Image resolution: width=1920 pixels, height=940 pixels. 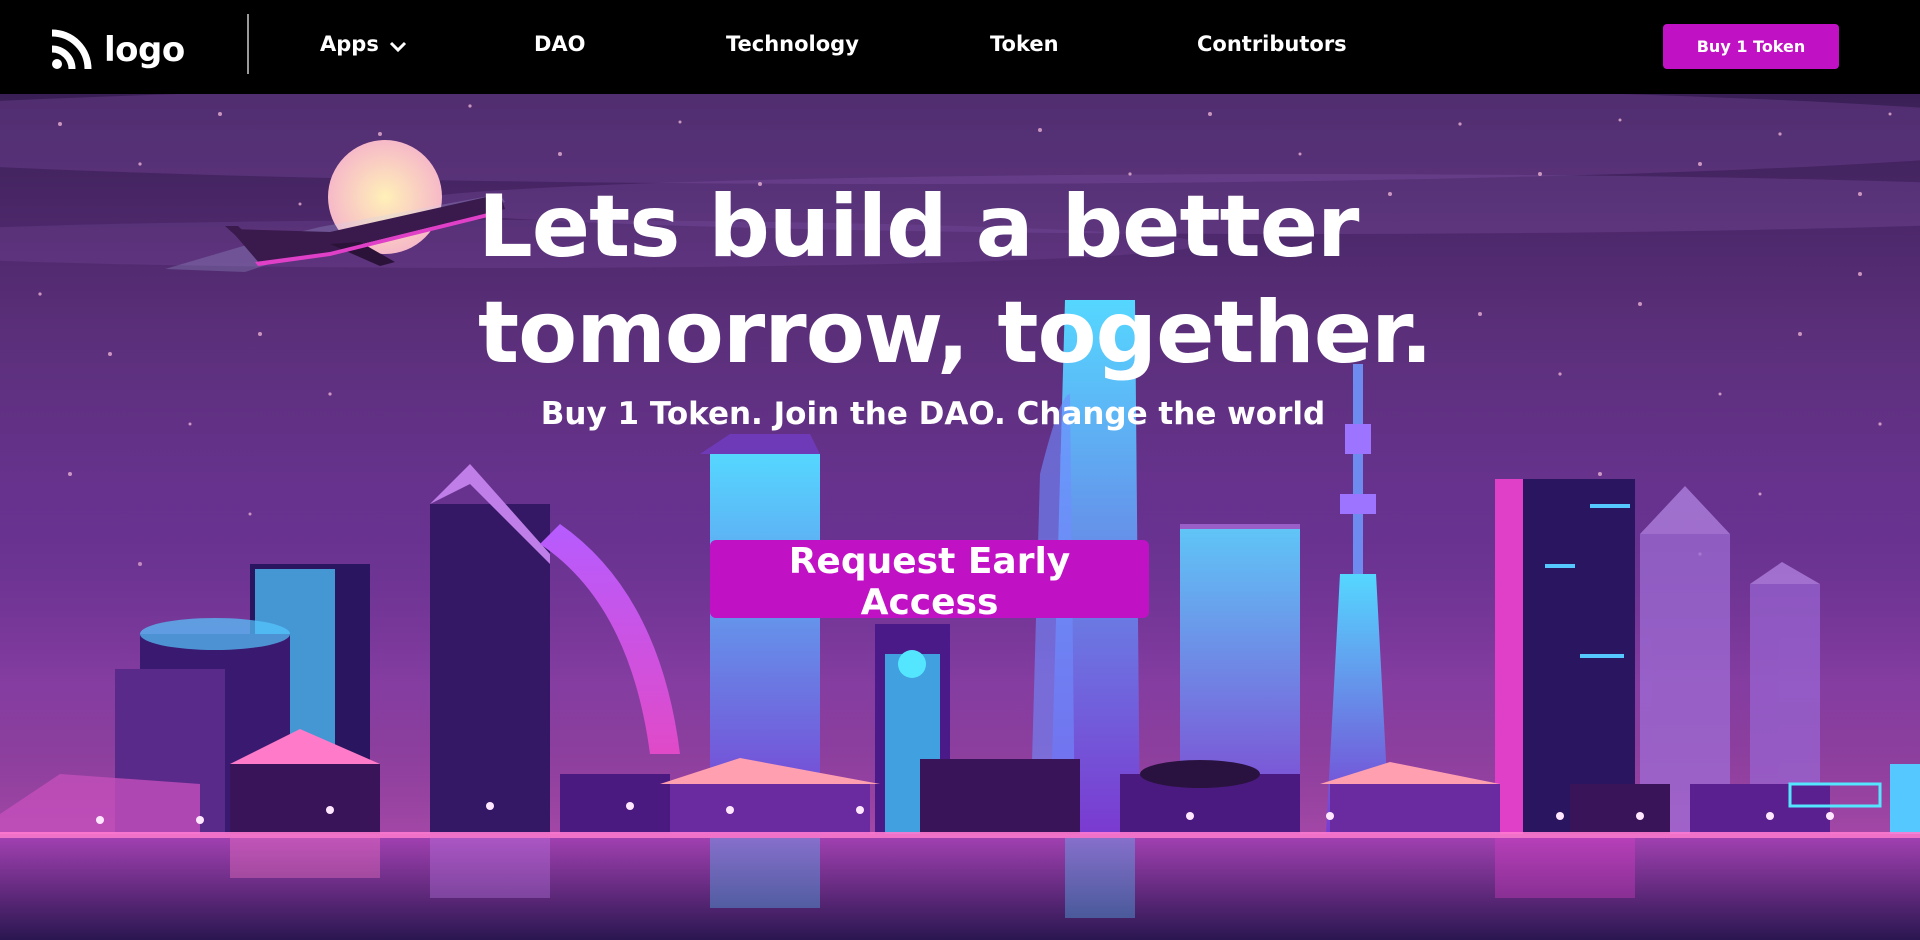 What do you see at coordinates (397, 47) in the screenshot?
I see `chevron-down-icon` at bounding box center [397, 47].